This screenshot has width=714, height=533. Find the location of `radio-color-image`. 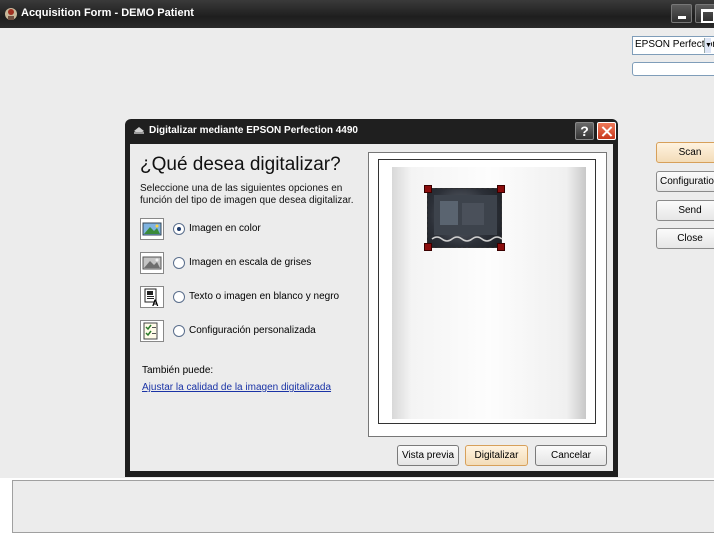

radio-color-image is located at coordinates (179, 229).